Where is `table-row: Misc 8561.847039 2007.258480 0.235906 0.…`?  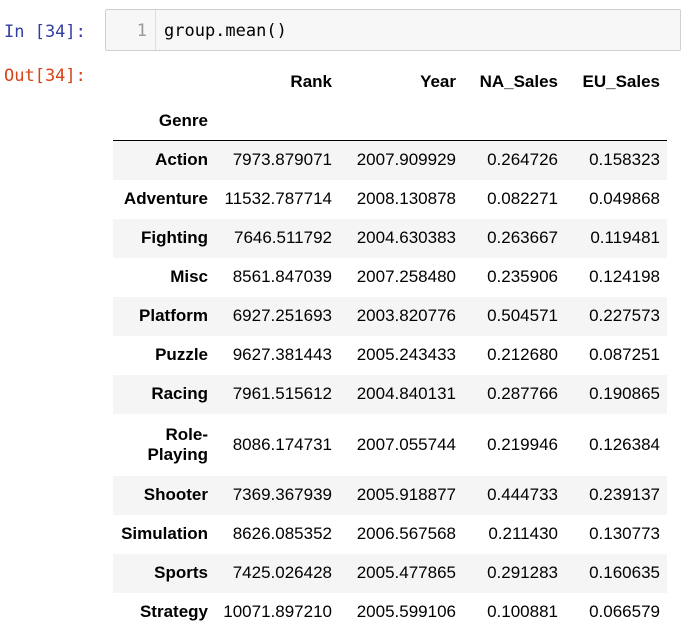 table-row: Misc 8561.847039 2007.258480 0.235906 0.… is located at coordinates (390, 277).